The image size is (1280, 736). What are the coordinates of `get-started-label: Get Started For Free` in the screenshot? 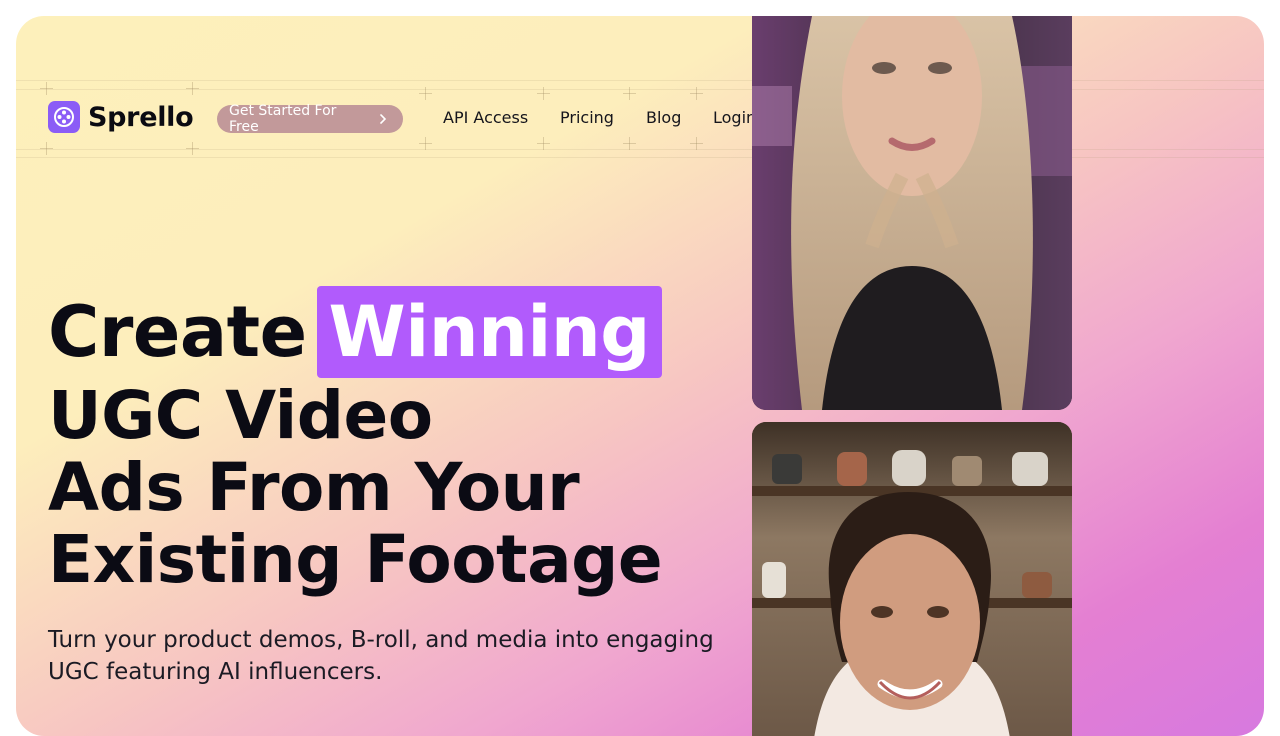 It's located at (283, 119).